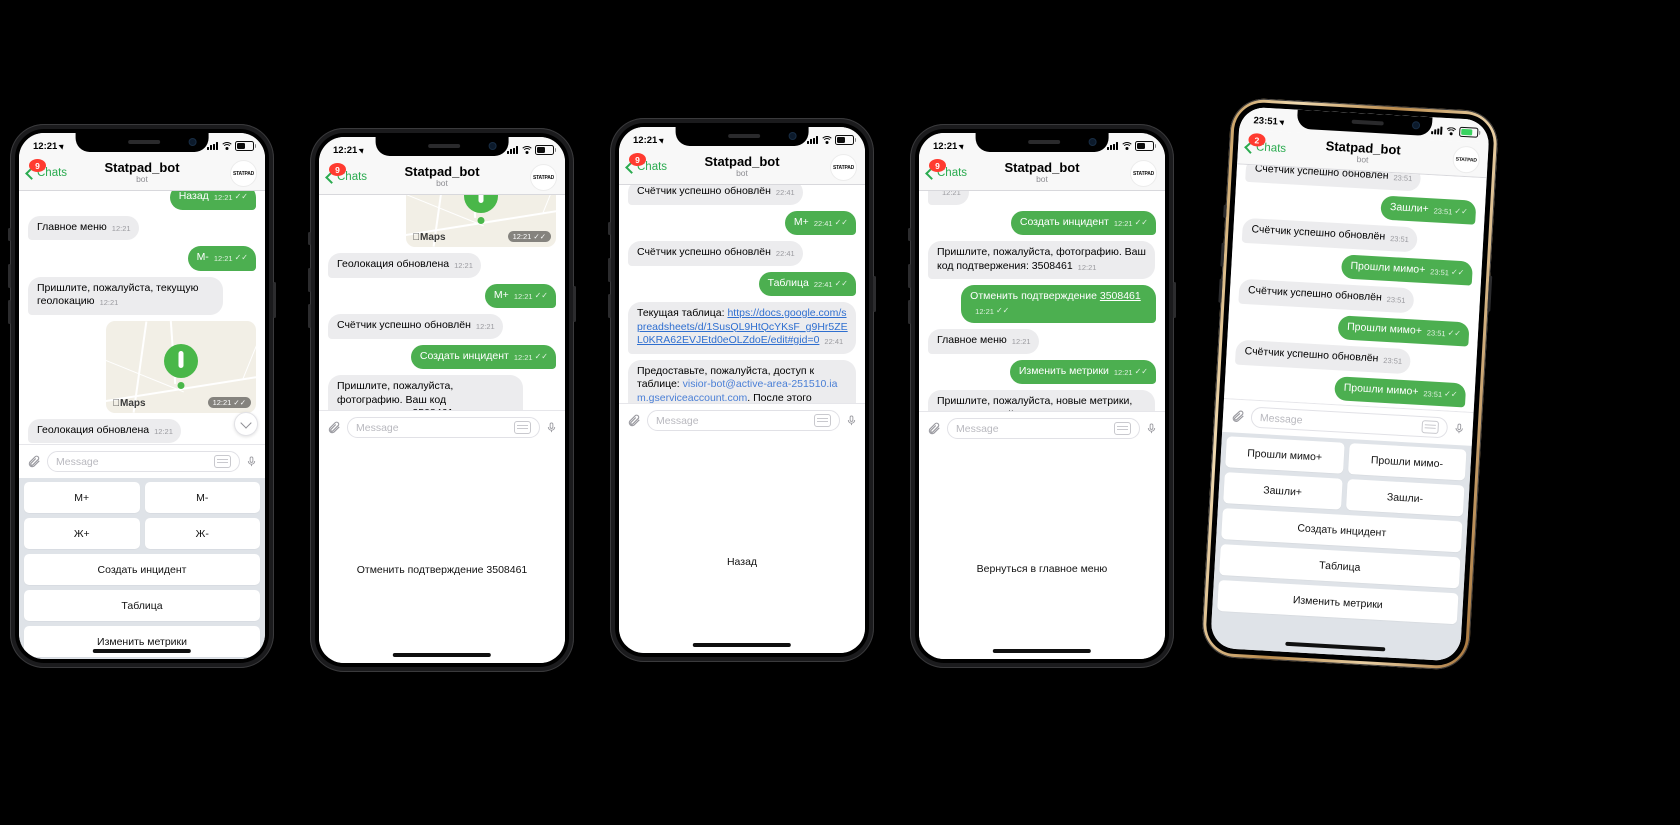  I want to click on message-text: Счётчик успешно обновлён, so click(704, 252).